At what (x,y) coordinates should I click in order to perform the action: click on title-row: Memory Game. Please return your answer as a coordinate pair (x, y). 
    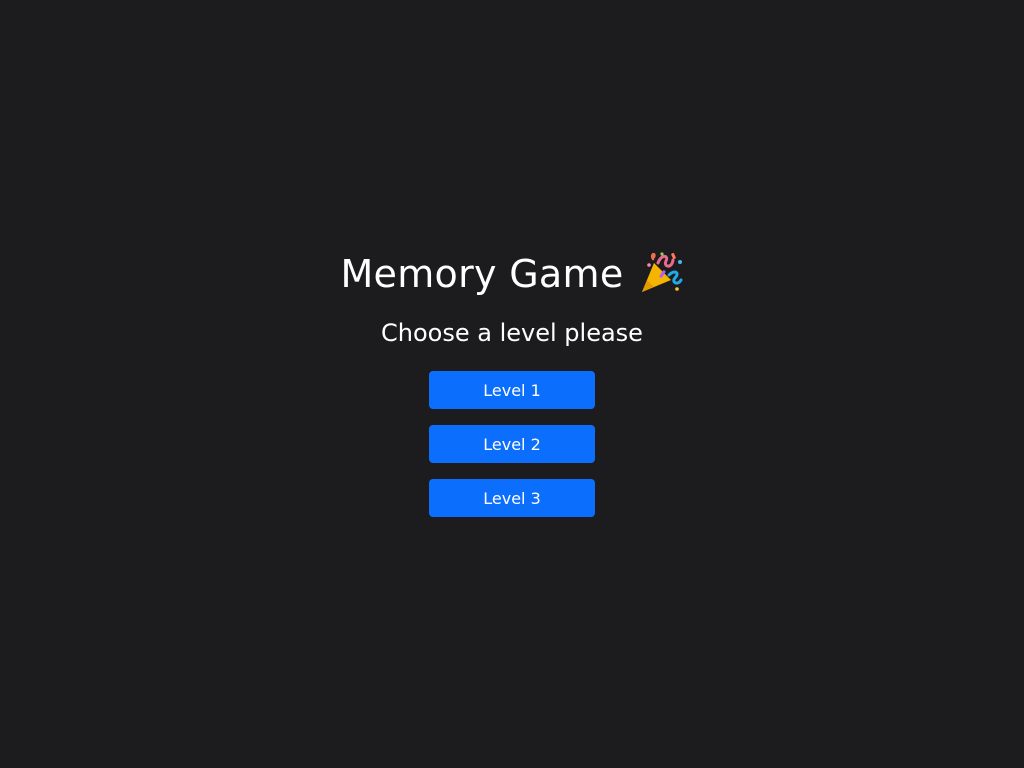
    Looking at the image, I should click on (512, 274).